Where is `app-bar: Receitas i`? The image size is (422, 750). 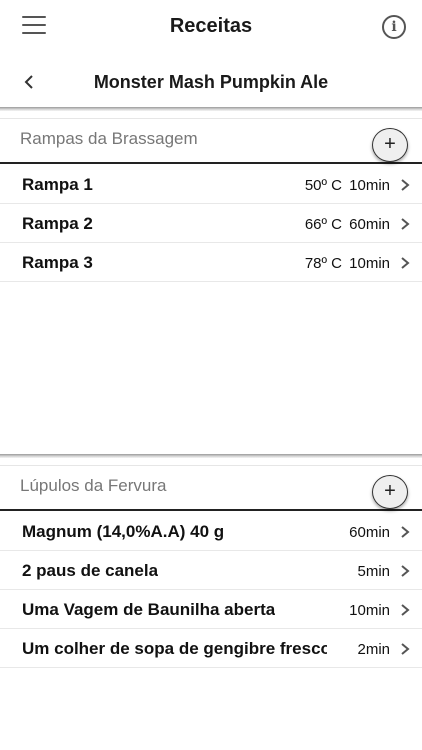
app-bar: Receitas i is located at coordinates (211, 27).